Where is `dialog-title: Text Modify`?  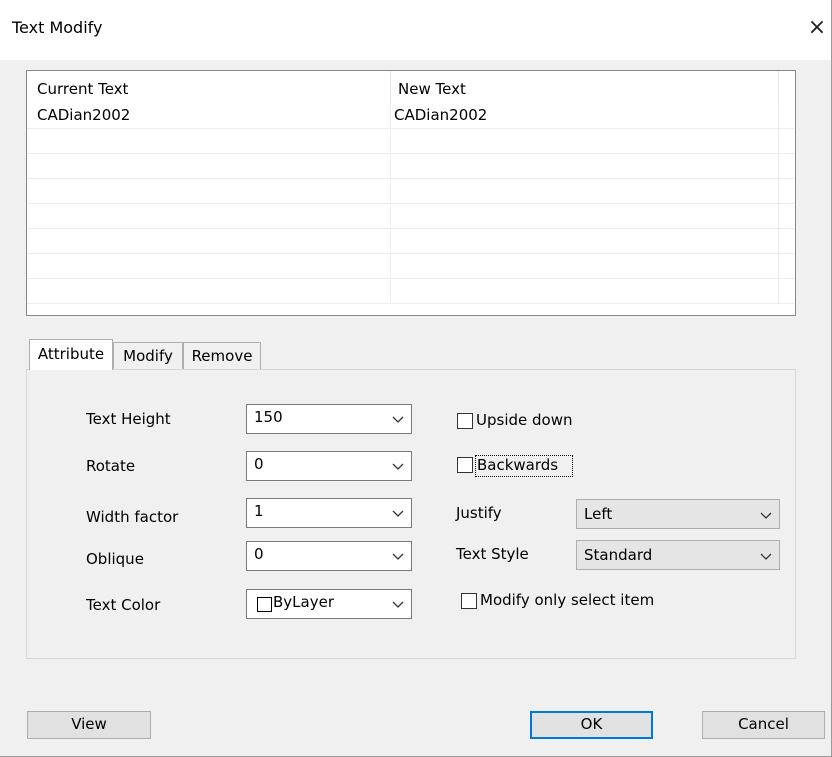 dialog-title: Text Modify is located at coordinates (57, 27).